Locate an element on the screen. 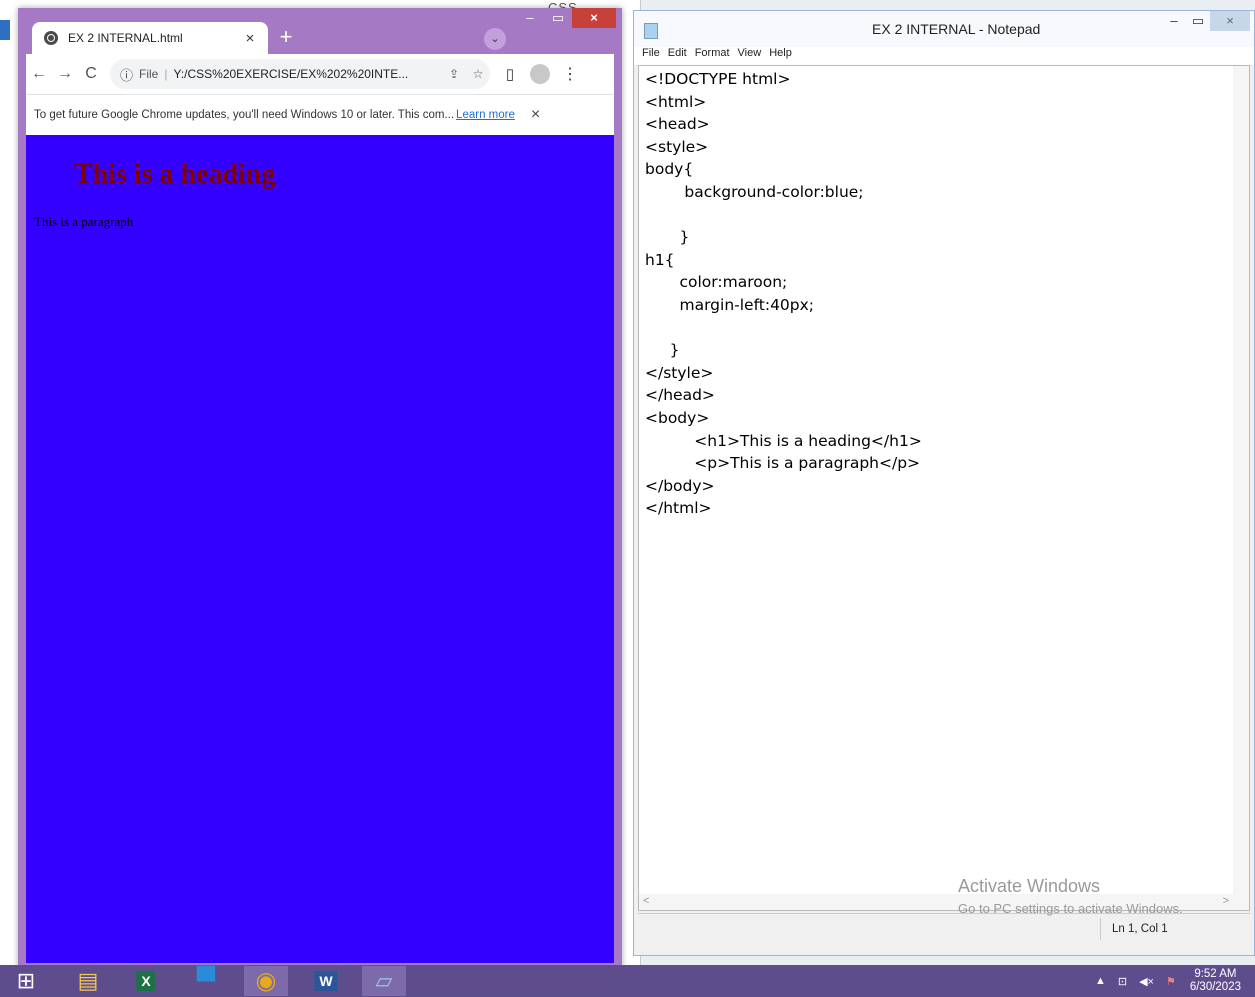 Image resolution: width=1255 pixels, height=997 pixels. browser-tab: EX 2 INTERNAL.html × is located at coordinates (150, 38).